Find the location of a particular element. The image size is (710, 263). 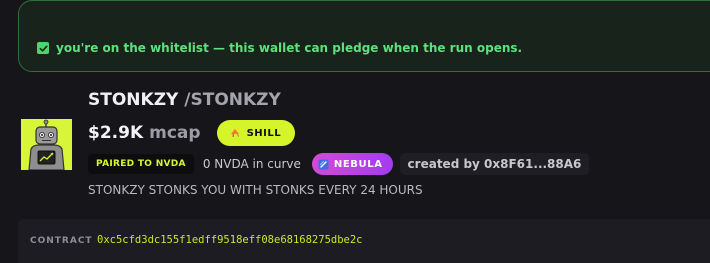

shill-label: SHILL is located at coordinates (264, 133).